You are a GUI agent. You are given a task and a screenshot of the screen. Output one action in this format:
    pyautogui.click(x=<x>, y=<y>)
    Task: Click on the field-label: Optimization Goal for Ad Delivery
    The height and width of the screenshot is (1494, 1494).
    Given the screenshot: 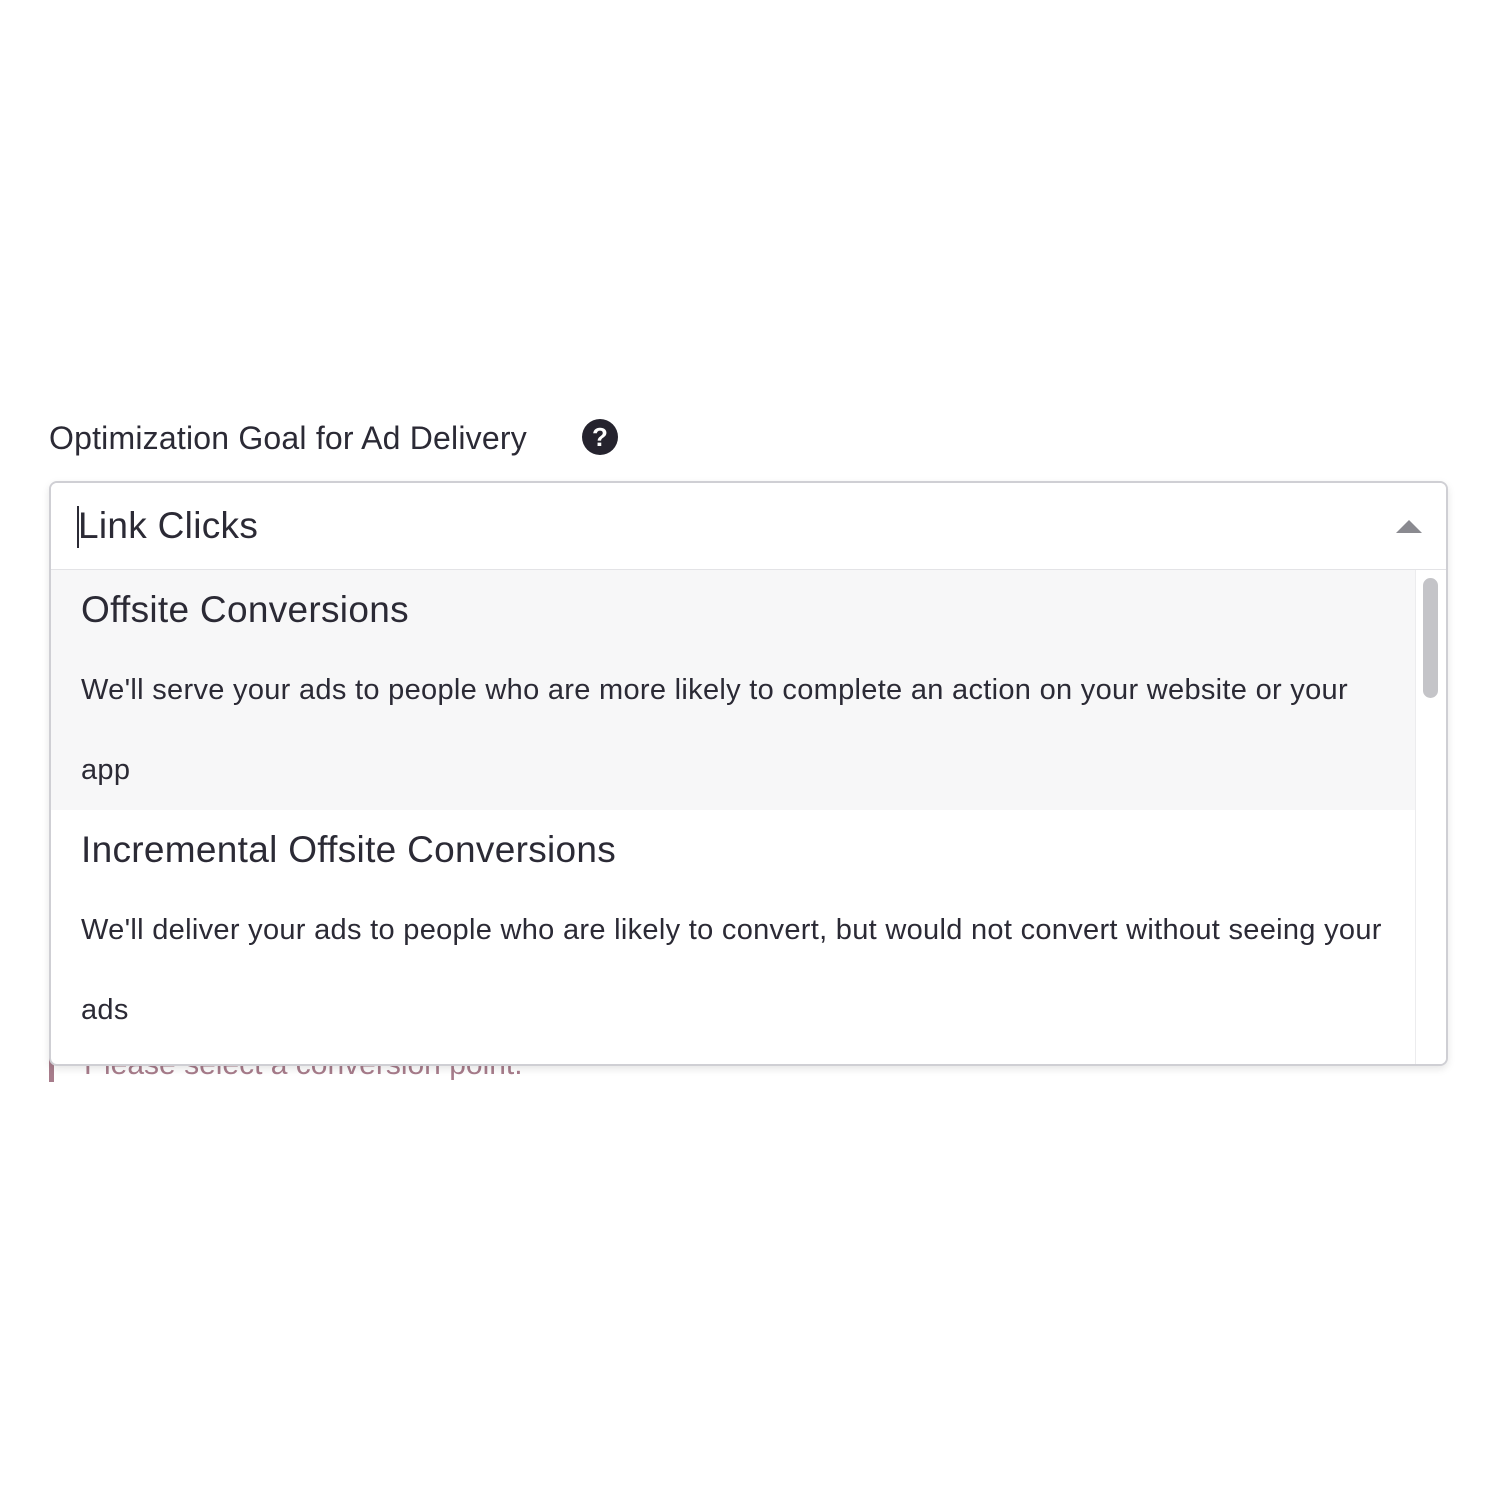 What is the action you would take?
    pyautogui.click(x=288, y=437)
    